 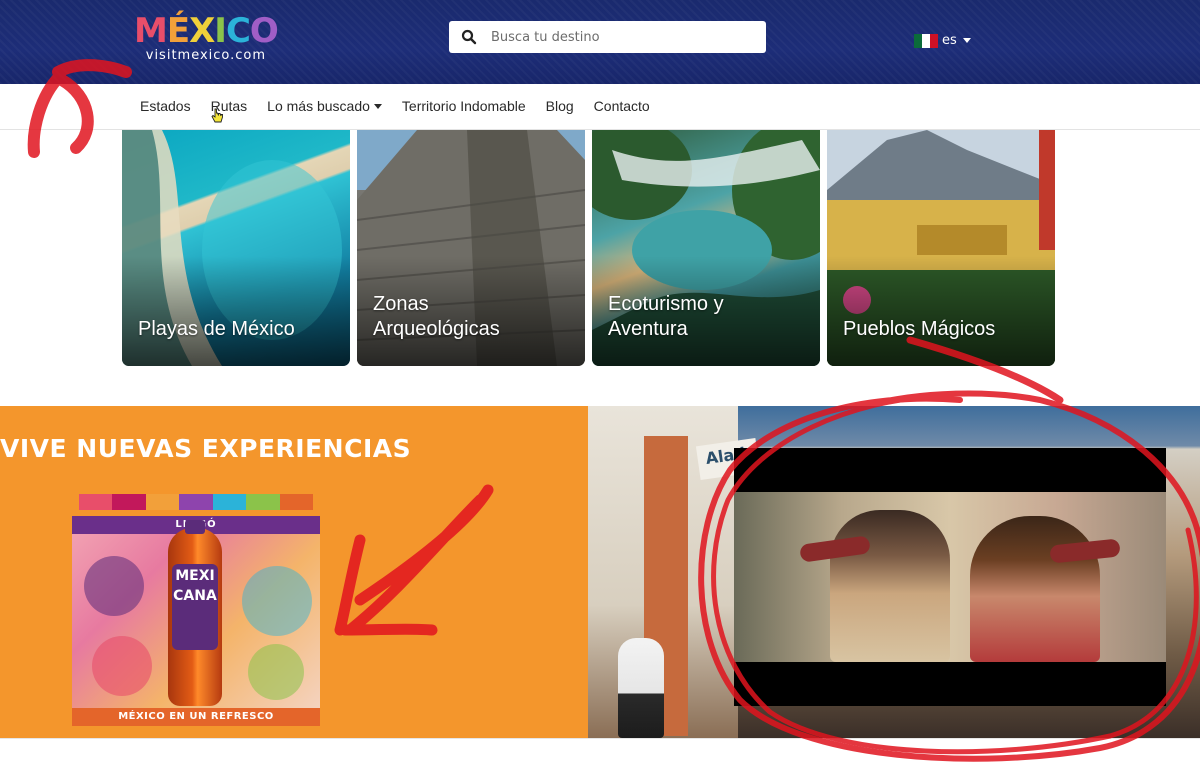 I want to click on category-label: Pueblos Mágicos, so click(x=919, y=329).